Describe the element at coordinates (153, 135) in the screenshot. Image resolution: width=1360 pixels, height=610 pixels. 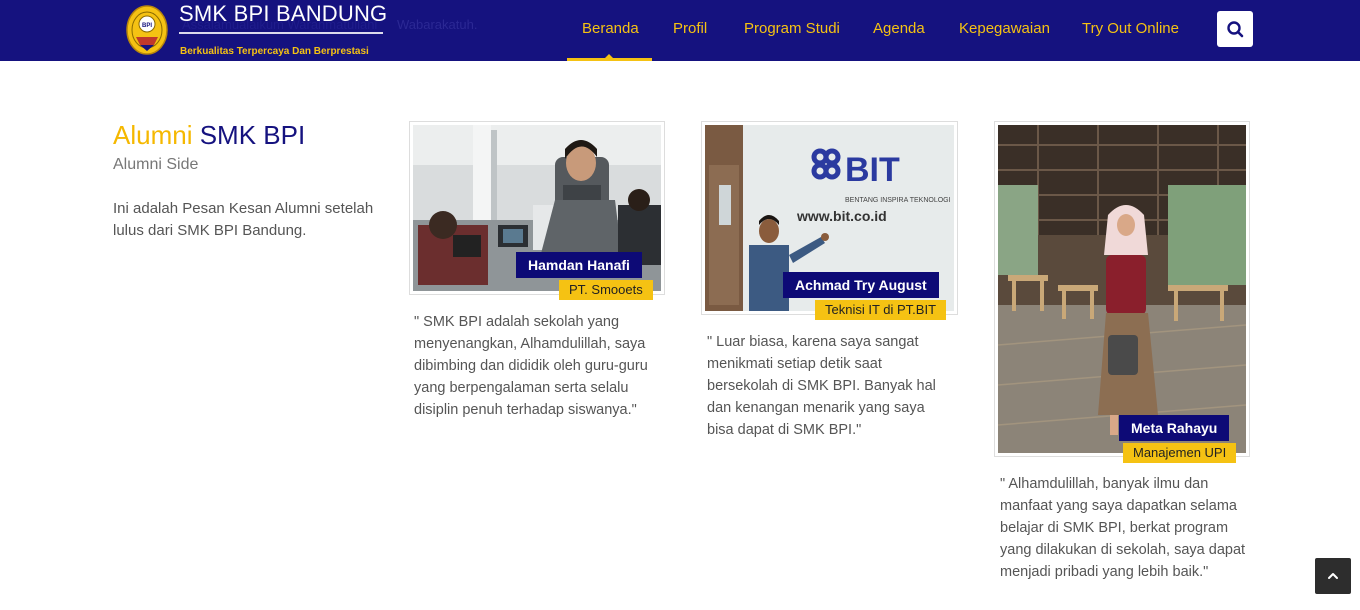
I see `section-title-accent: Alumni` at that location.